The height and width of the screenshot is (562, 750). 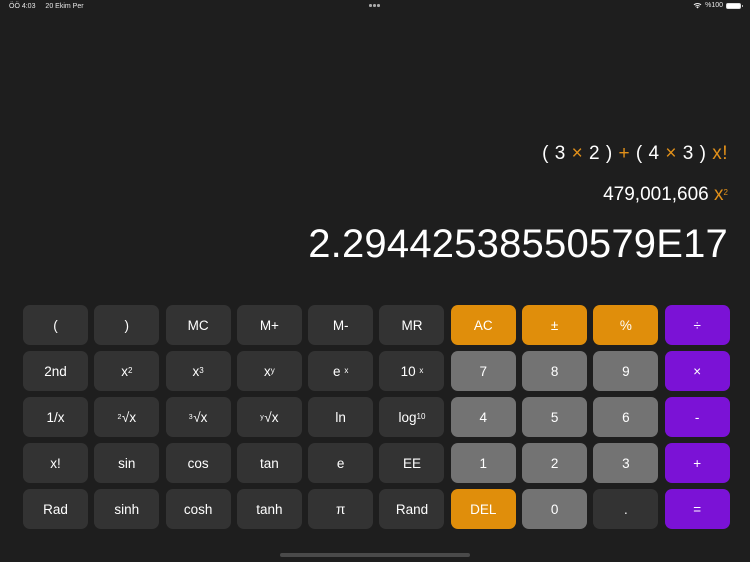 What do you see at coordinates (595, 153) in the screenshot?
I see `expression-token: 2` at bounding box center [595, 153].